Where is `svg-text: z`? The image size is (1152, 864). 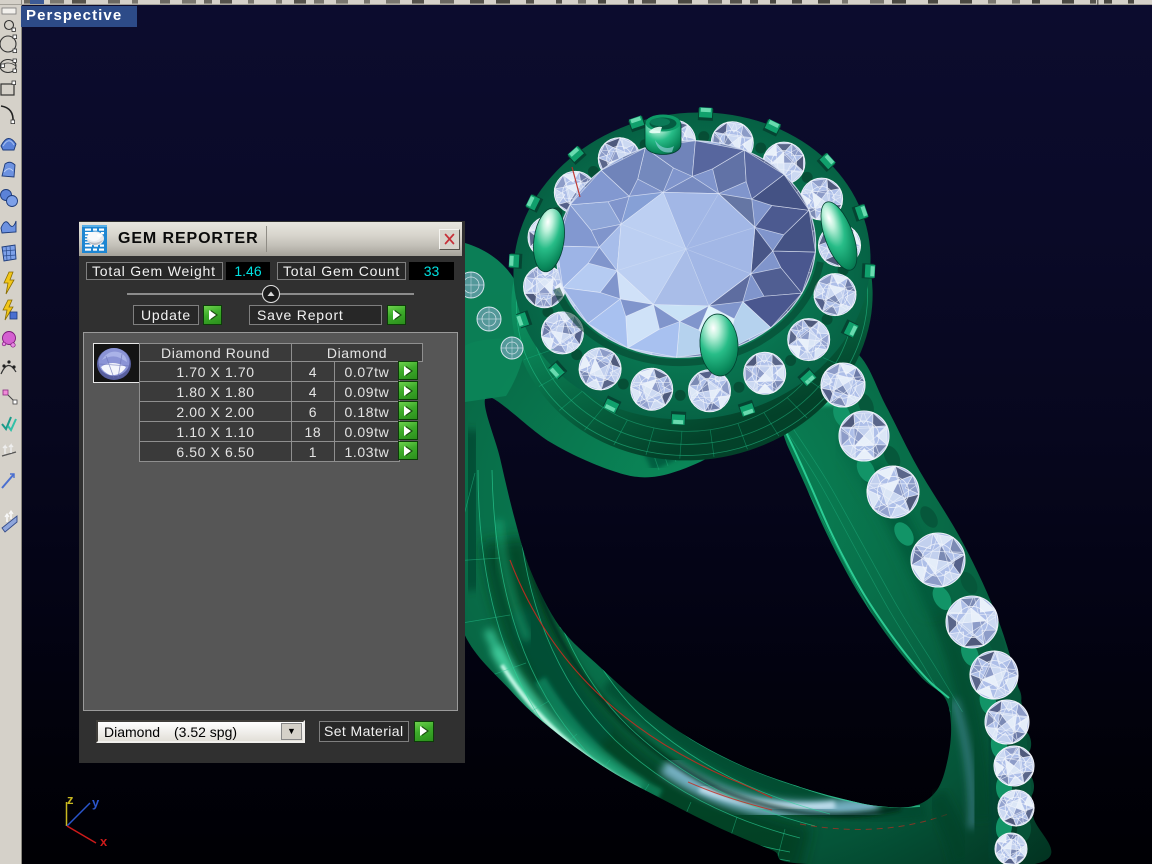
svg-text: z is located at coordinates (70, 799).